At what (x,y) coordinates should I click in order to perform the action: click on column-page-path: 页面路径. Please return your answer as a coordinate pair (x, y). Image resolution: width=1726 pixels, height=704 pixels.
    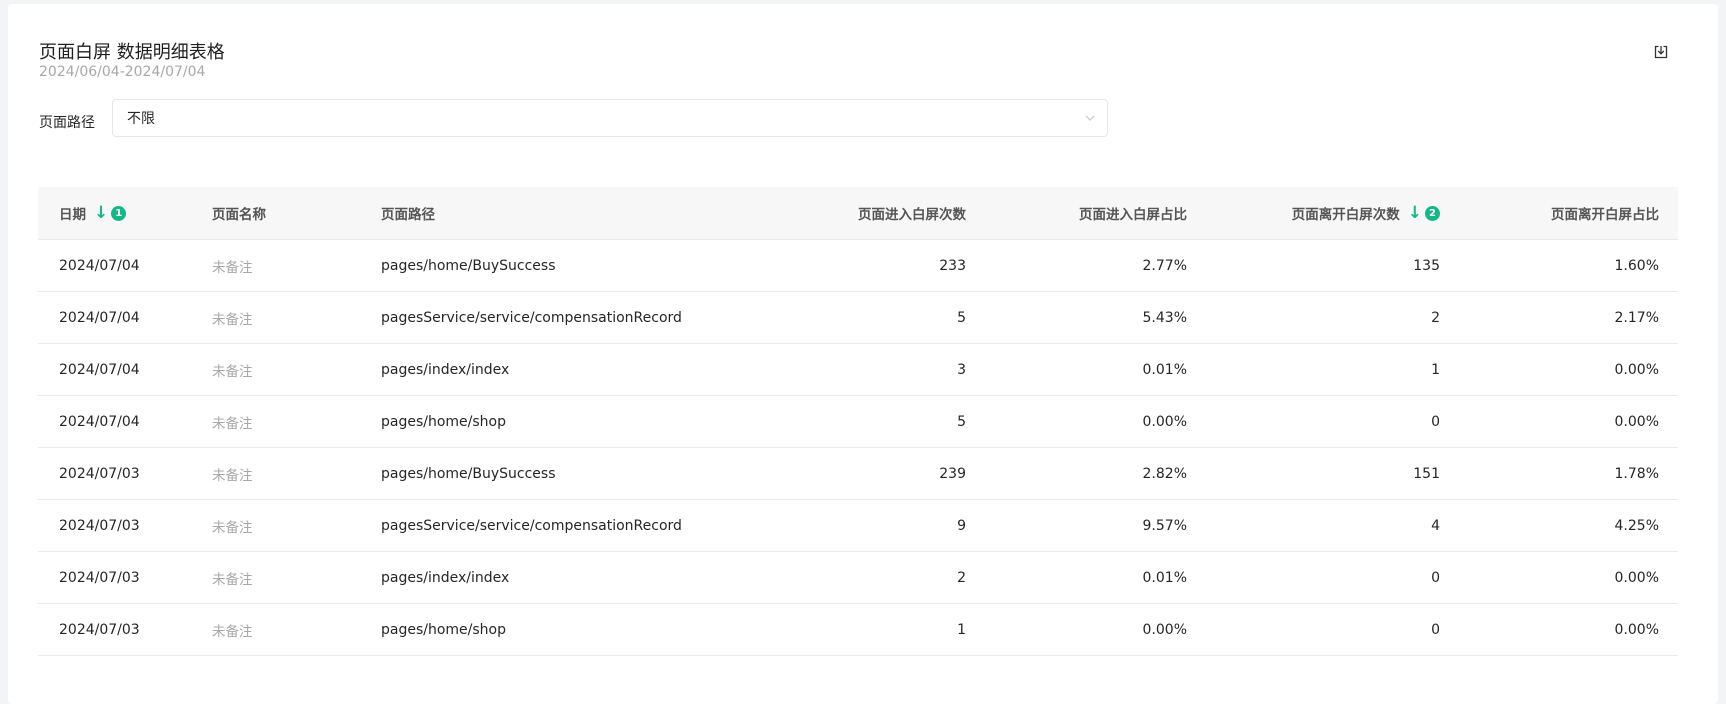
    Looking at the image, I should click on (408, 215).